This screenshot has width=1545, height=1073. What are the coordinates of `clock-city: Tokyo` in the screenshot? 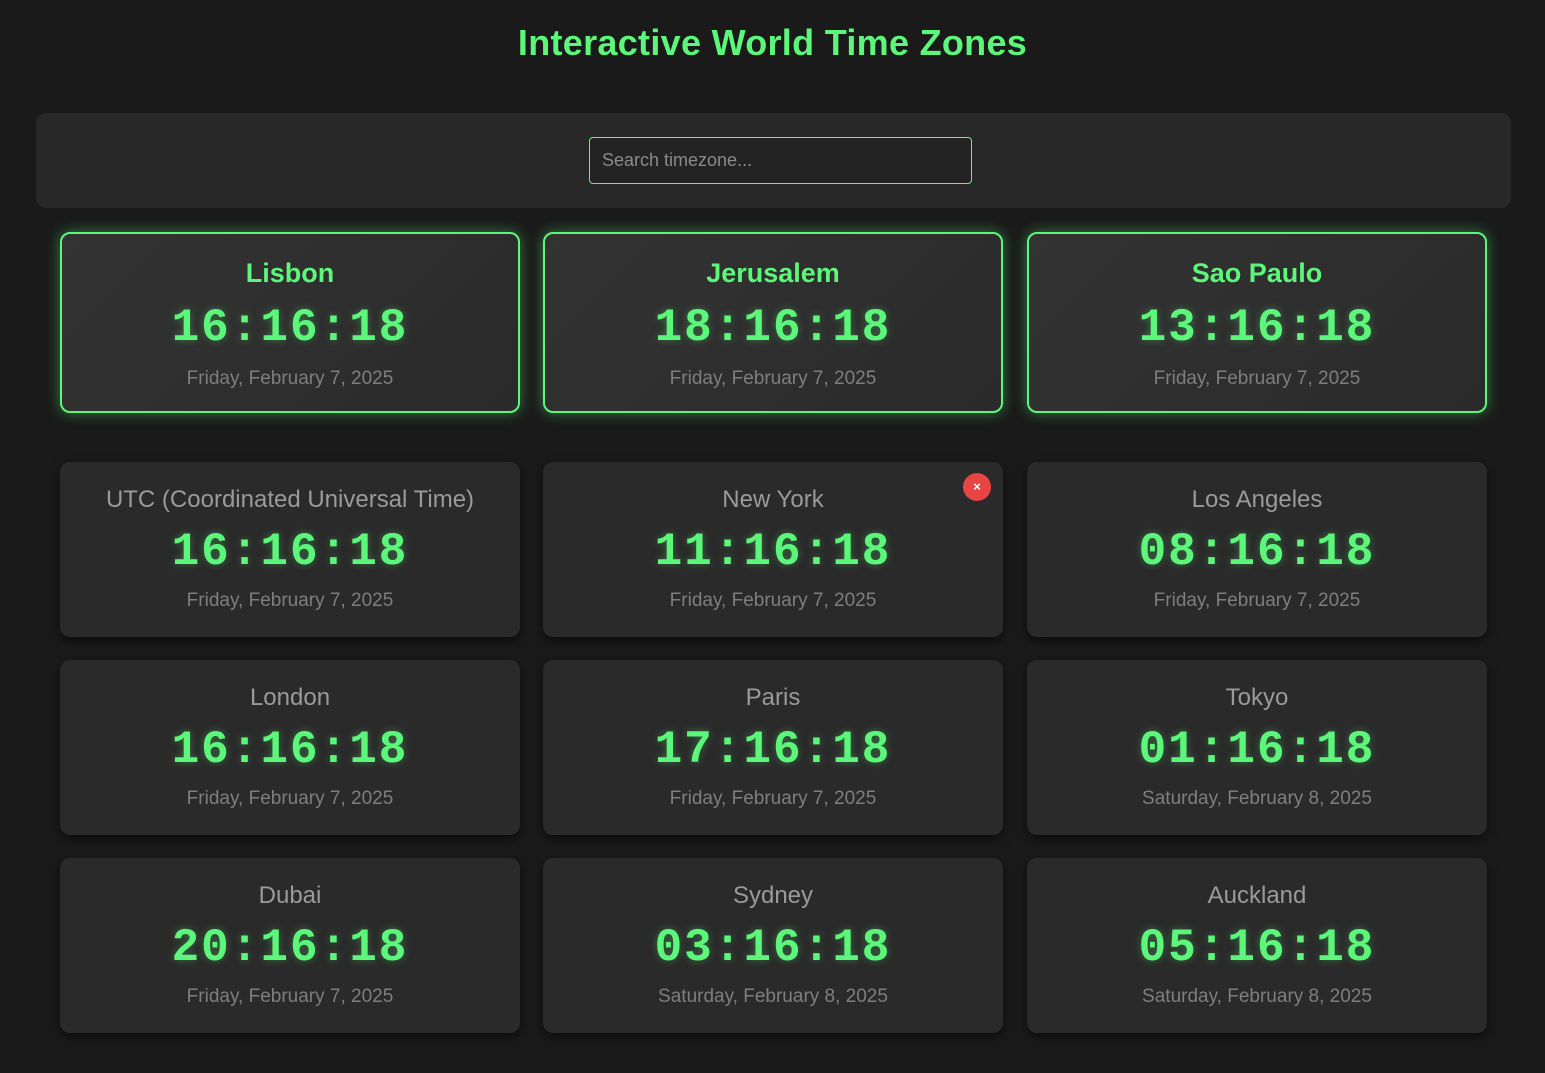 It's located at (1257, 697).